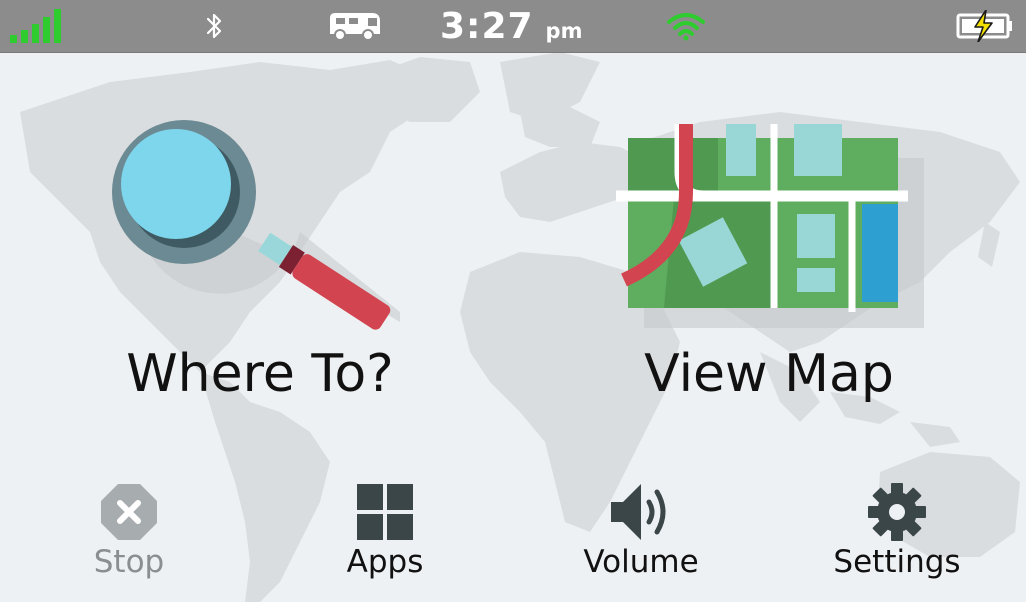 The width and height of the screenshot is (1026, 602). What do you see at coordinates (564, 31) in the screenshot?
I see `clock-ampm: pm` at bounding box center [564, 31].